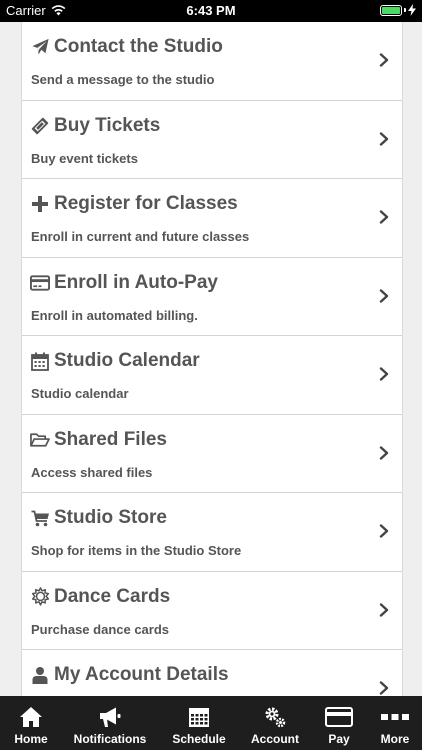 The width and height of the screenshot is (422, 750). Describe the element at coordinates (199, 717) in the screenshot. I see `calendar-grid-icon` at that location.